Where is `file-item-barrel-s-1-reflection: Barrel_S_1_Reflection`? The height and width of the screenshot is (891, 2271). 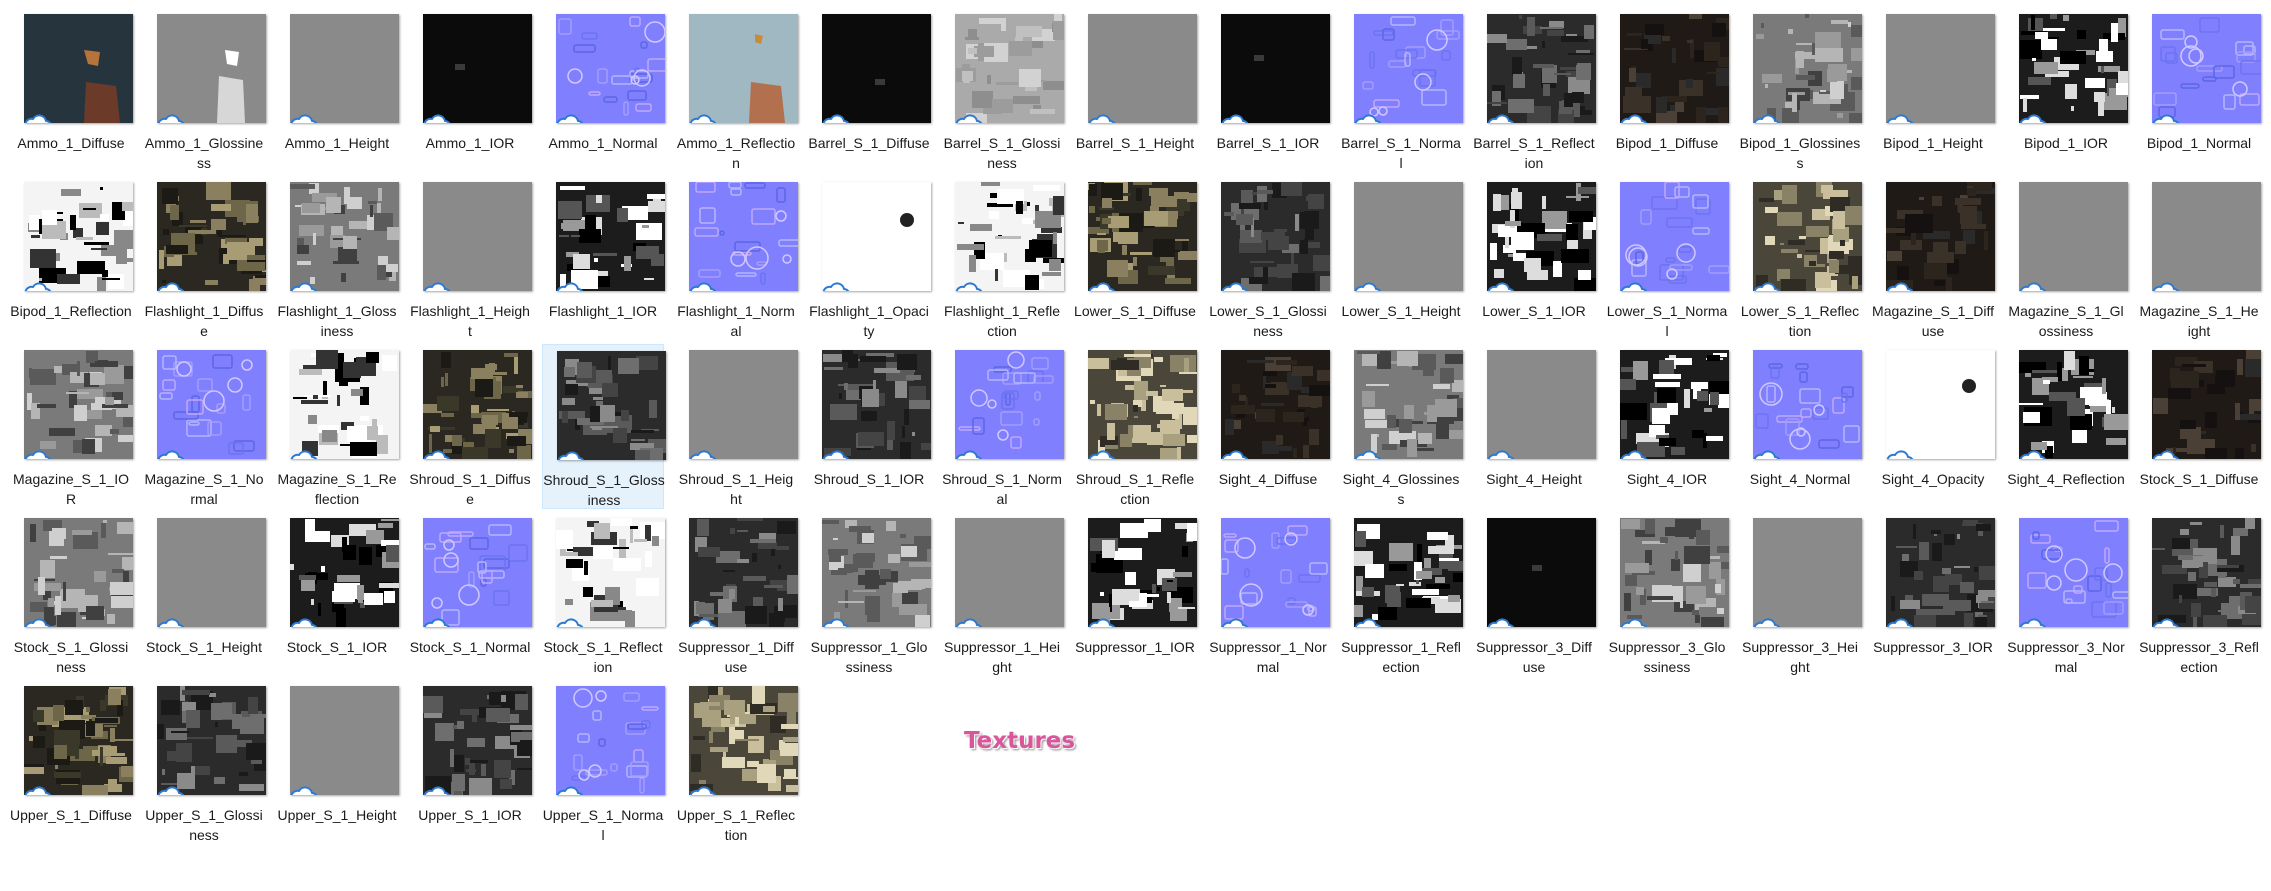 file-item-barrel-s-1-reflection: Barrel_S_1_Reflection is located at coordinates (1534, 90).